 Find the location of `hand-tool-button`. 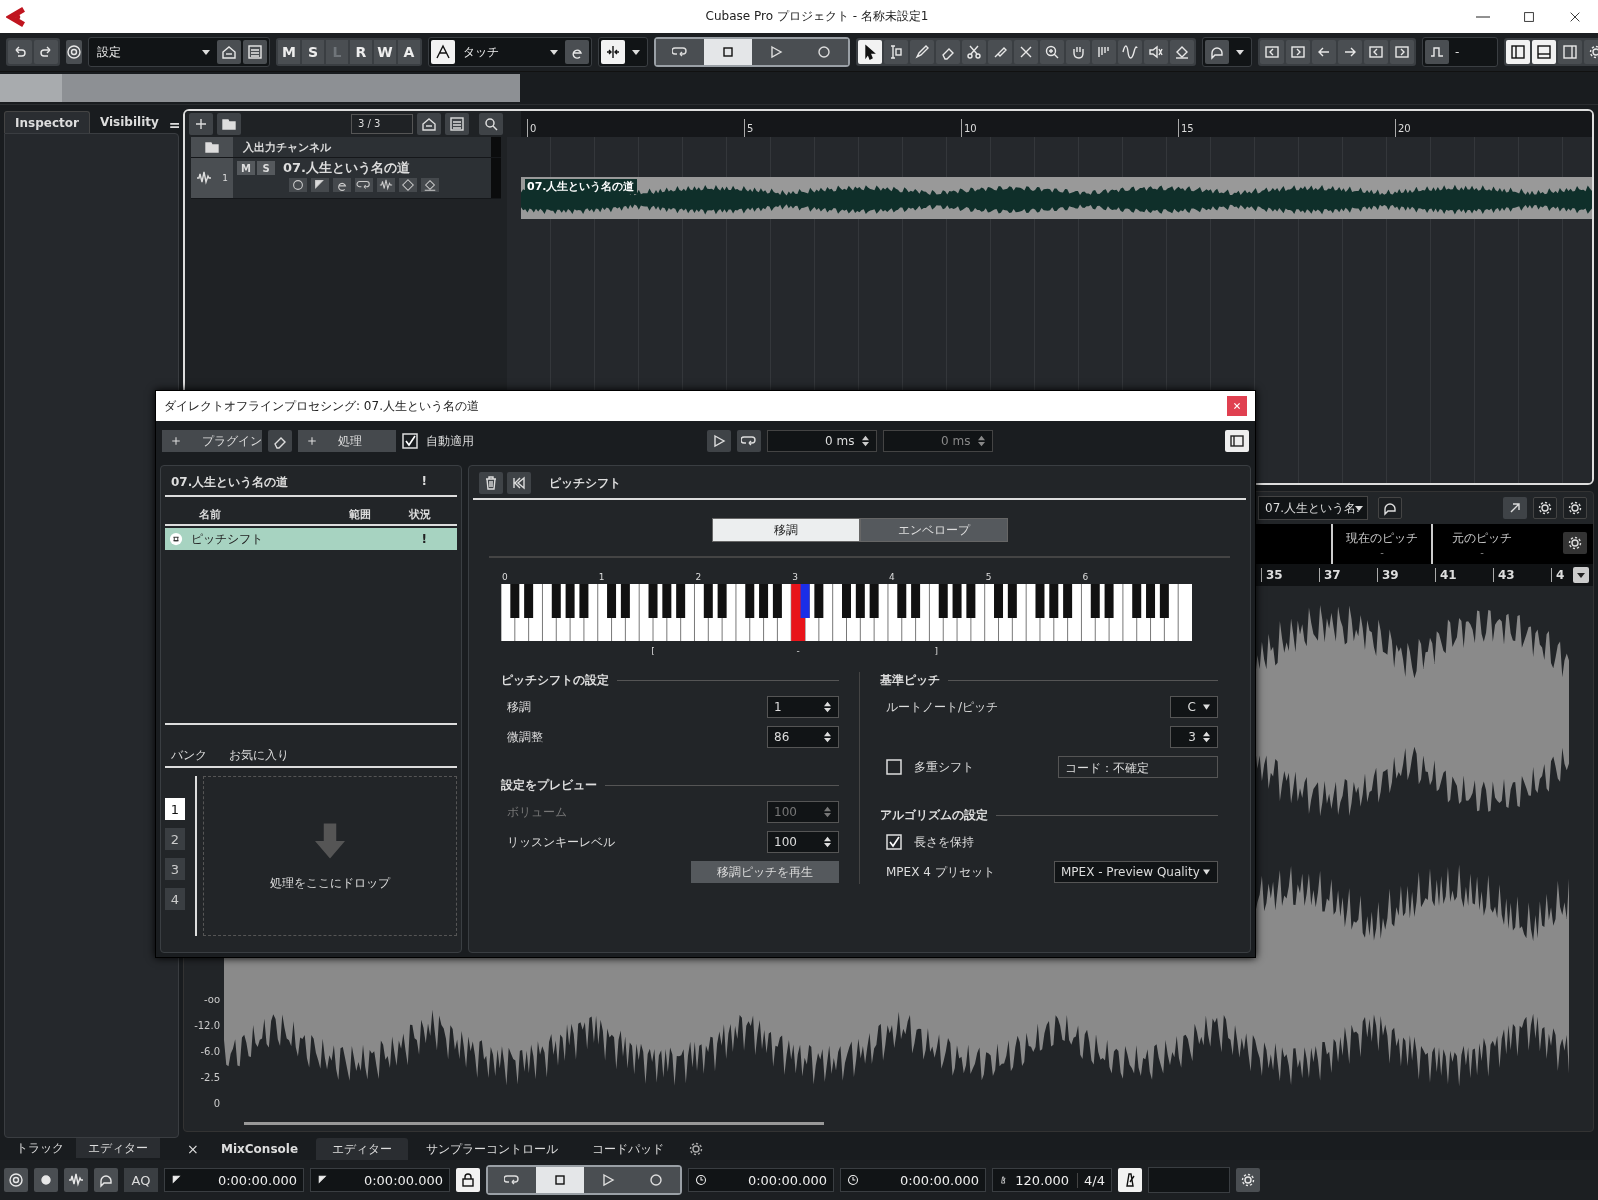

hand-tool-button is located at coordinates (1078, 52).